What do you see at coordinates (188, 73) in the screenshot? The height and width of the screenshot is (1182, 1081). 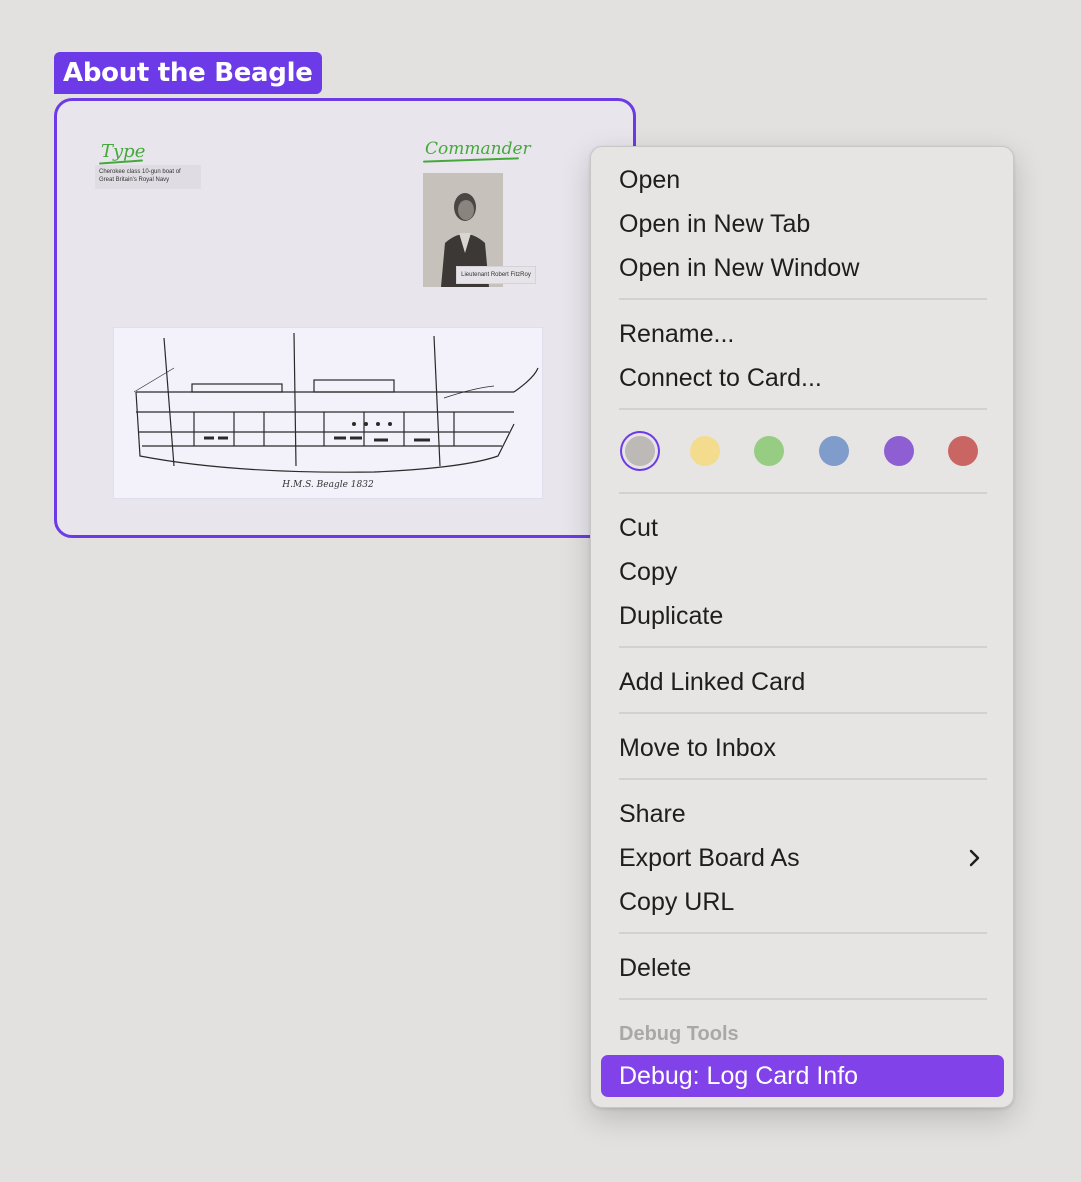 I see `board-title: About the Beagle` at bounding box center [188, 73].